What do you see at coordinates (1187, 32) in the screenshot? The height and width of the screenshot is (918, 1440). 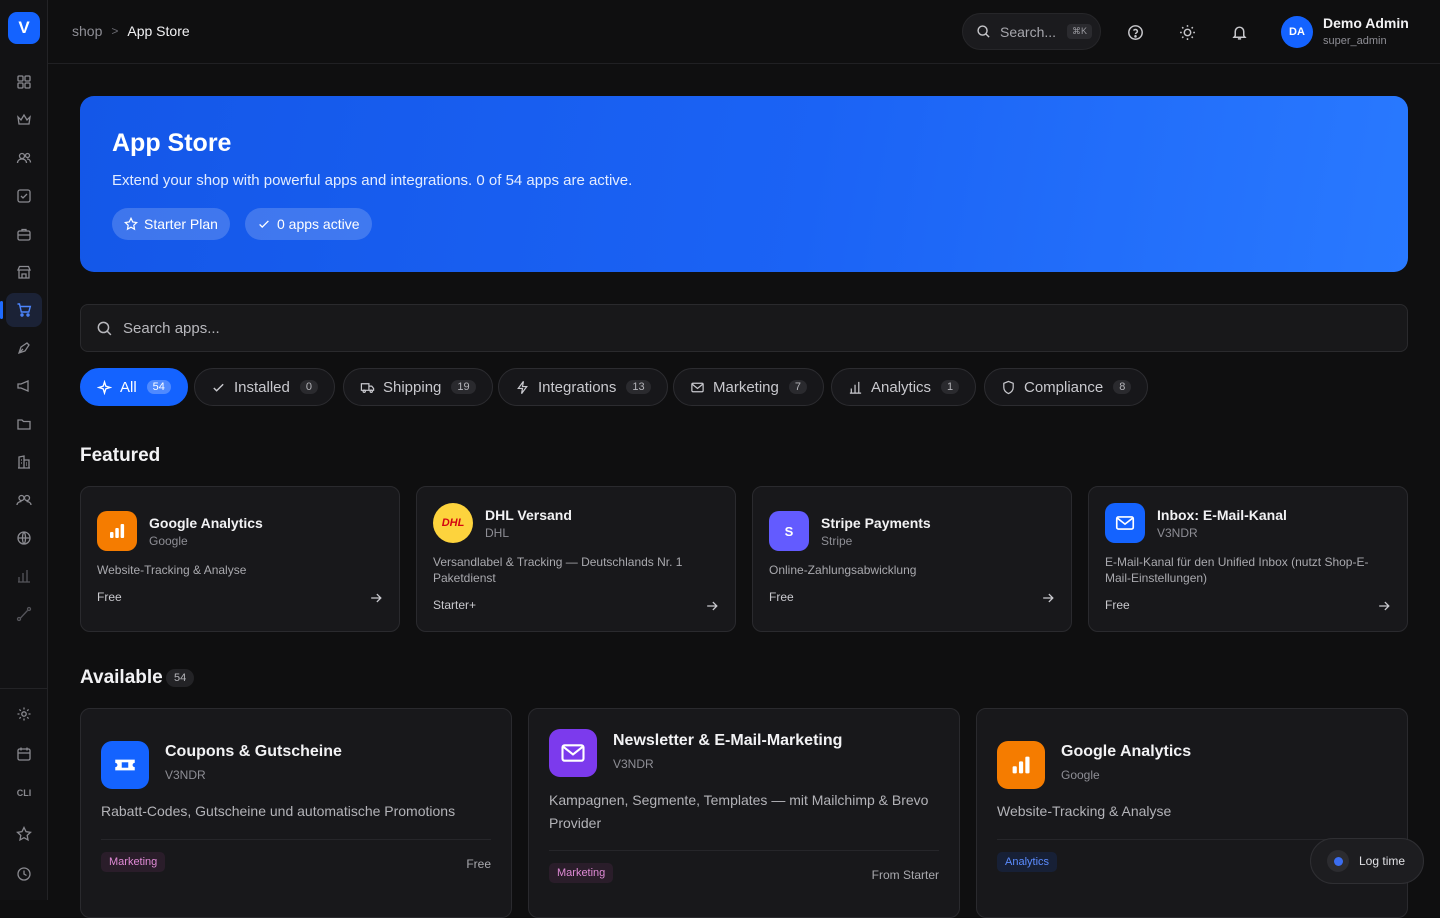 I see `sun-theme-icon` at bounding box center [1187, 32].